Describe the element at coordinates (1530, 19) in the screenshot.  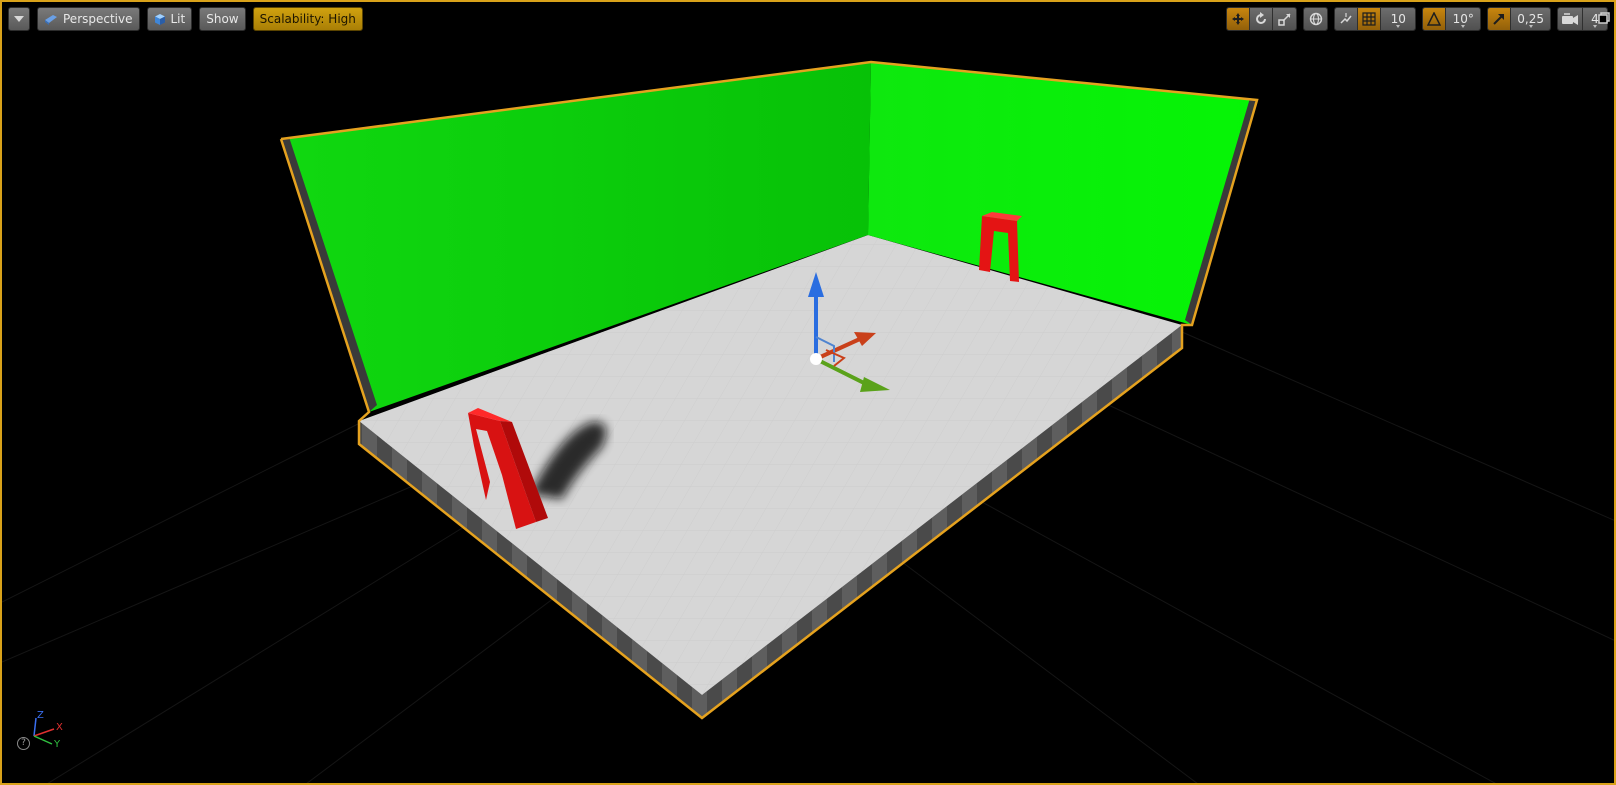
I see `scale-snap-value: 0,25` at that location.